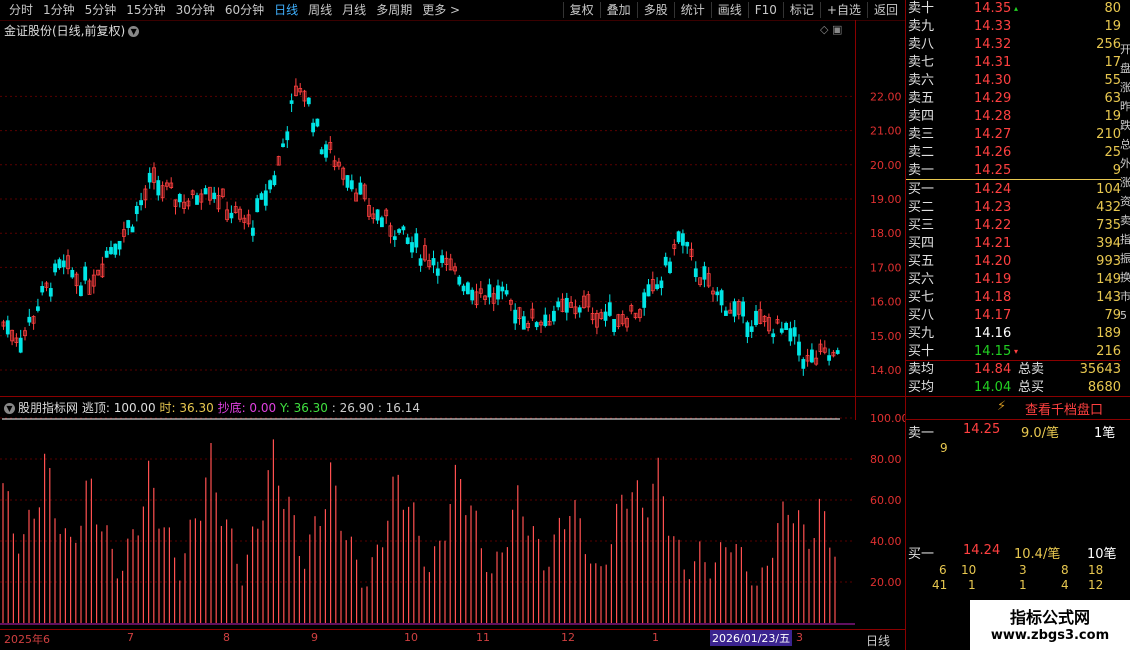 The width and height of the screenshot is (1130, 650). What do you see at coordinates (886, 233) in the screenshot?
I see `price-tick-label: 18.00` at bounding box center [886, 233].